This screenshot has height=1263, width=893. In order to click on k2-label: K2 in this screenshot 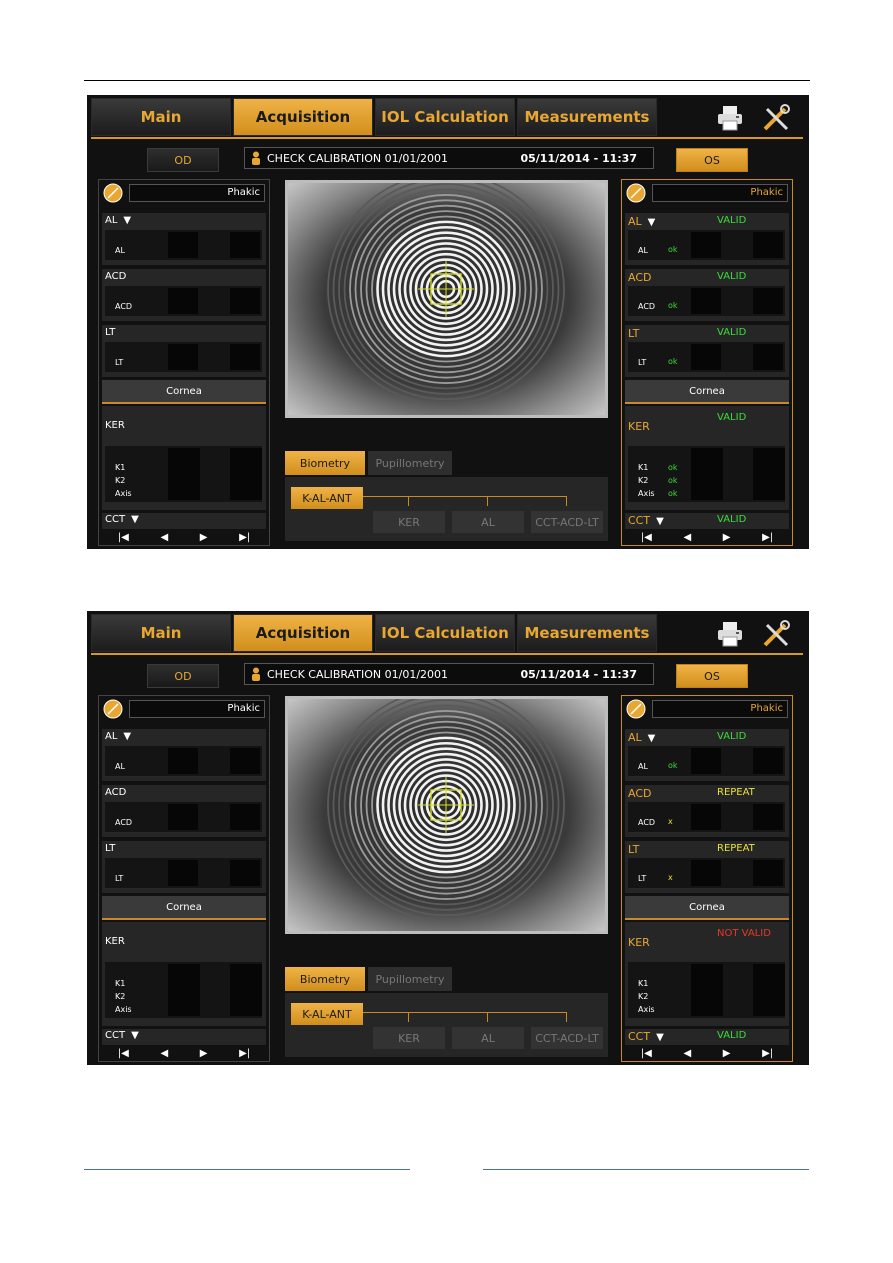, I will do `click(120, 996)`.